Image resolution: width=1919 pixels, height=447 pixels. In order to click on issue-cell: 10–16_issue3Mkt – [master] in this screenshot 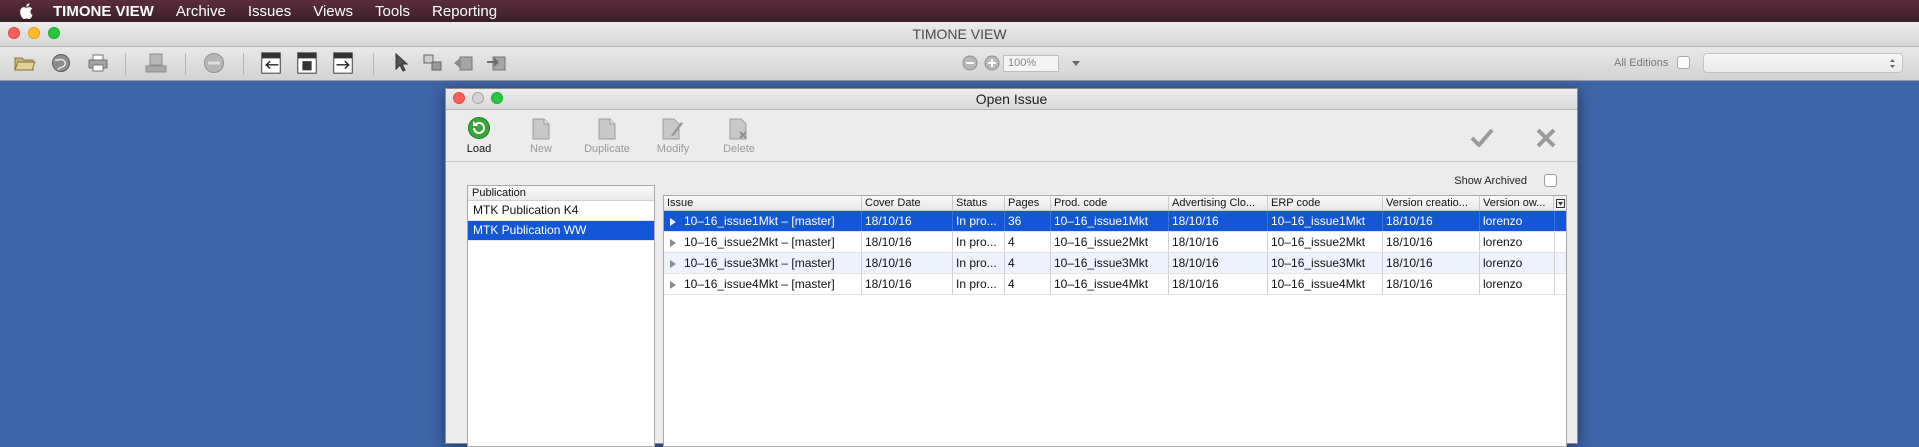, I will do `click(763, 263)`.